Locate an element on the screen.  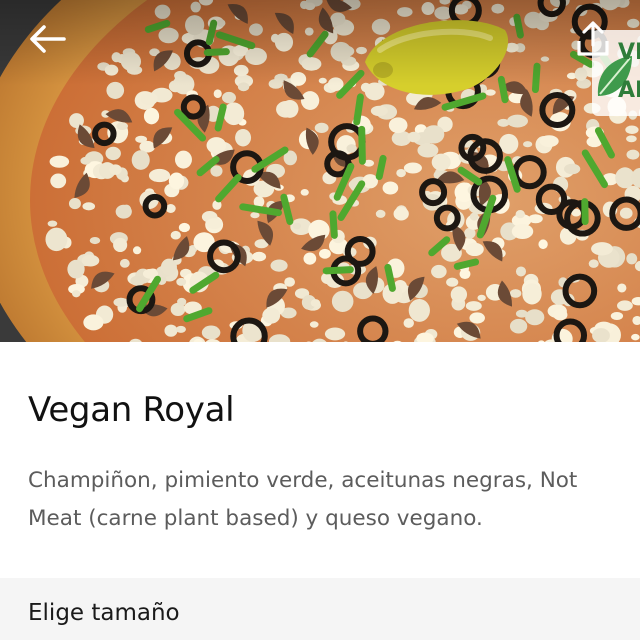
share-button is located at coordinates (593, 39).